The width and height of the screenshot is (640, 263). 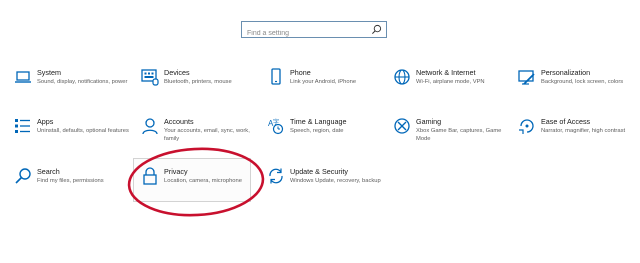 What do you see at coordinates (566, 72) in the screenshot?
I see `tile-title: Personalization` at bounding box center [566, 72].